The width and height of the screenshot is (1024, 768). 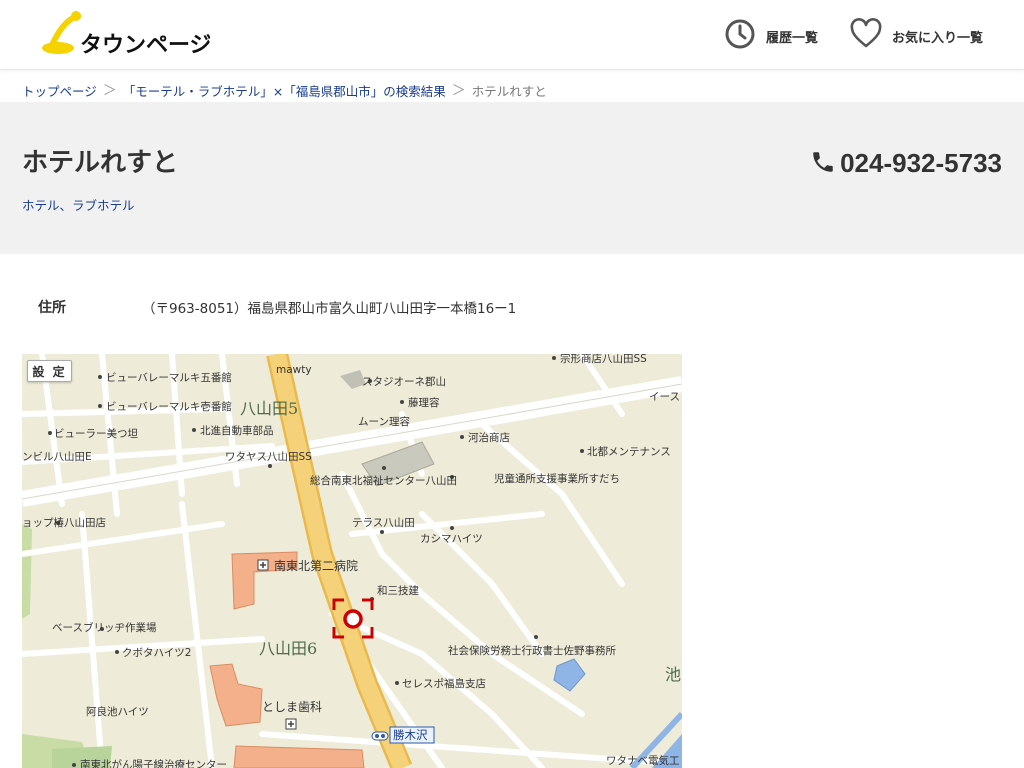 What do you see at coordinates (269, 408) in the screenshot?
I see `map-area-label: 八山田5` at bounding box center [269, 408].